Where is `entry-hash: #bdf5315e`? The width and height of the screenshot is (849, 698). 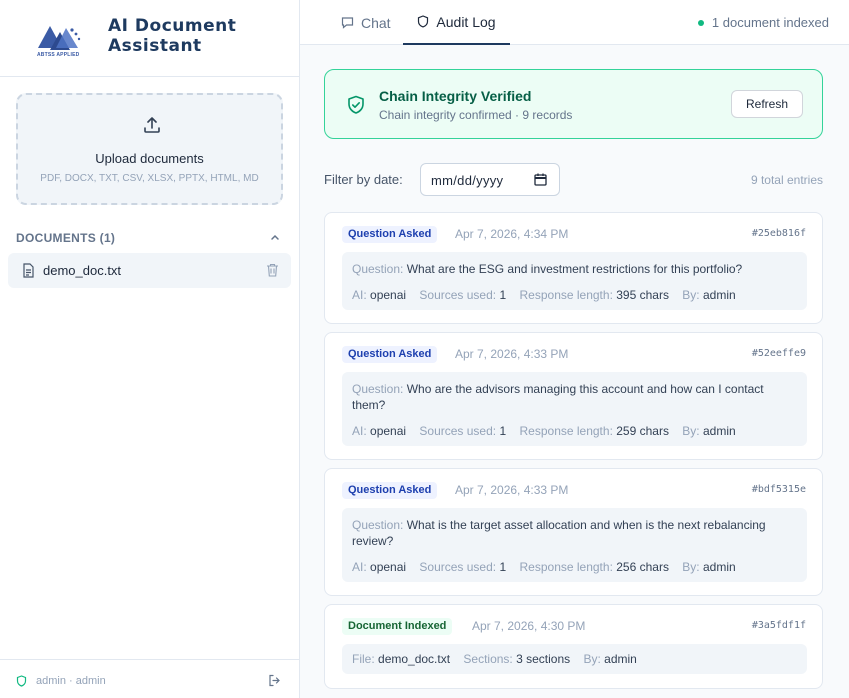
entry-hash: #bdf5315e is located at coordinates (778, 489).